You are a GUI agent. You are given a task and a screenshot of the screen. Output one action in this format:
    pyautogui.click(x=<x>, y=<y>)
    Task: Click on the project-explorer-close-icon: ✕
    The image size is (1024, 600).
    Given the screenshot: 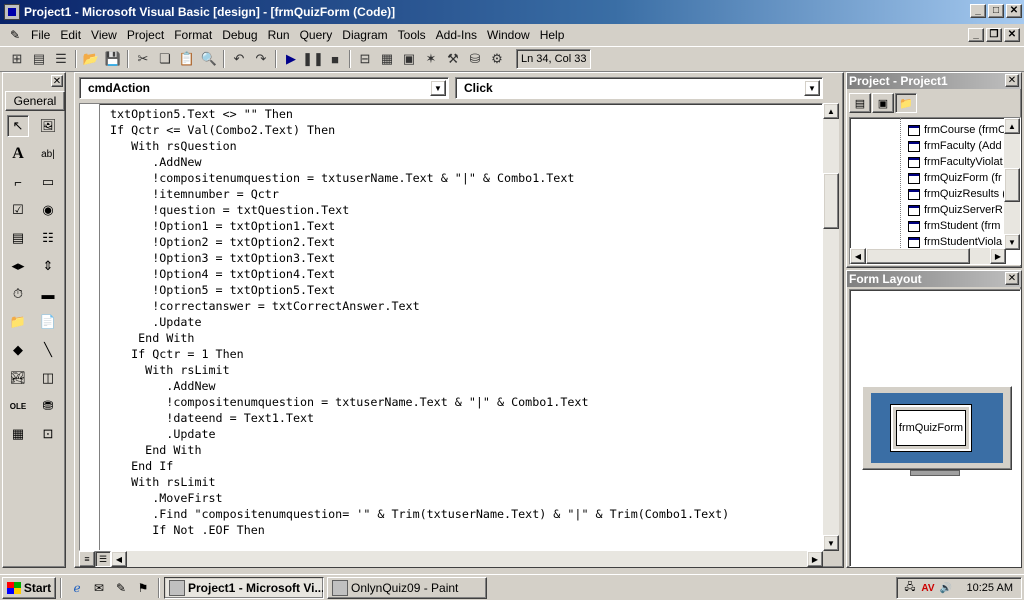 What is the action you would take?
    pyautogui.click(x=1012, y=80)
    